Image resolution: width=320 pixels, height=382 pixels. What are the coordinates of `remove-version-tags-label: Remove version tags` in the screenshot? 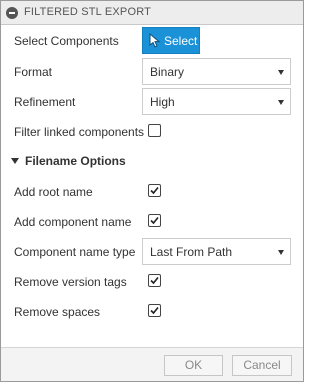 It's located at (70, 282).